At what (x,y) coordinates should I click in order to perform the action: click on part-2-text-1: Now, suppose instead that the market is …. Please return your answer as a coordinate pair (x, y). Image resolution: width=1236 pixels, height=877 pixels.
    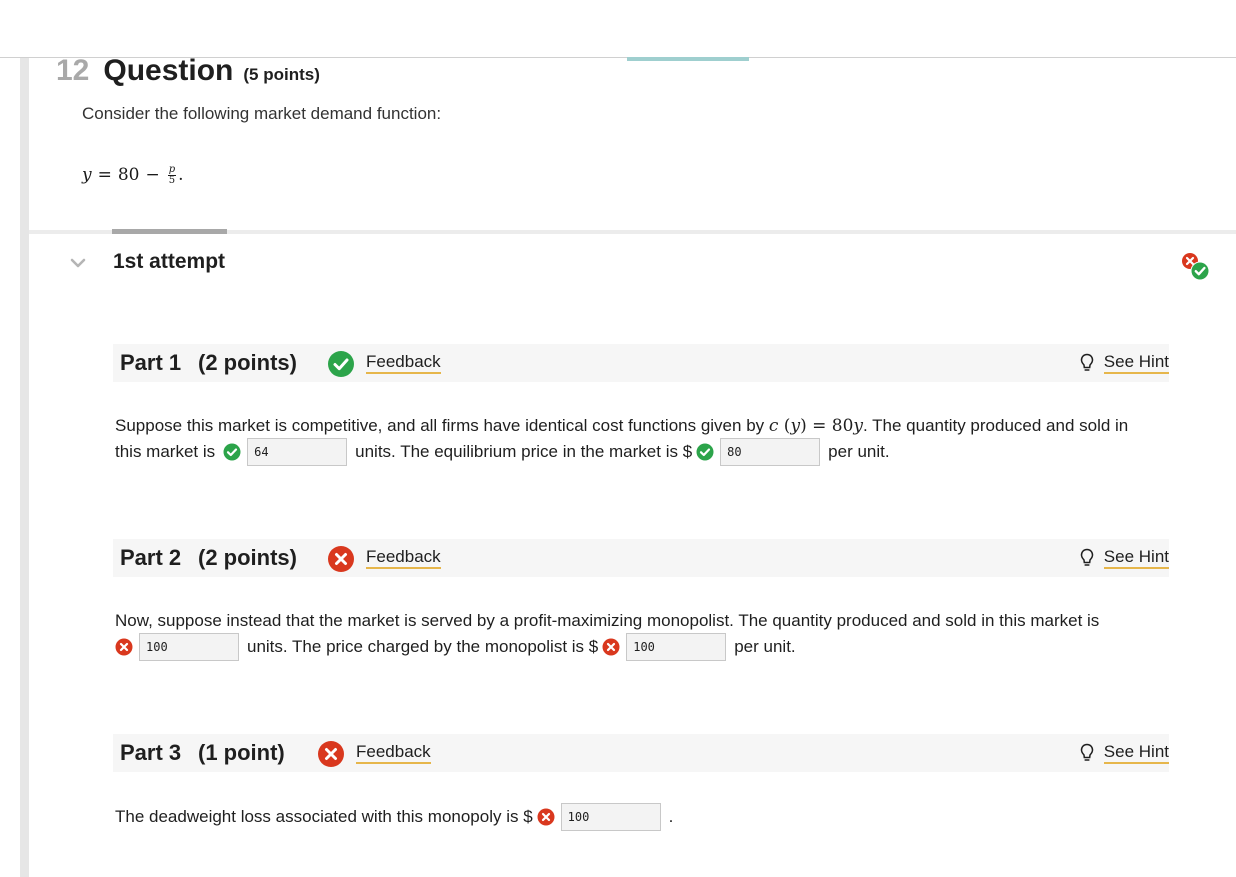
    Looking at the image, I should click on (607, 620).